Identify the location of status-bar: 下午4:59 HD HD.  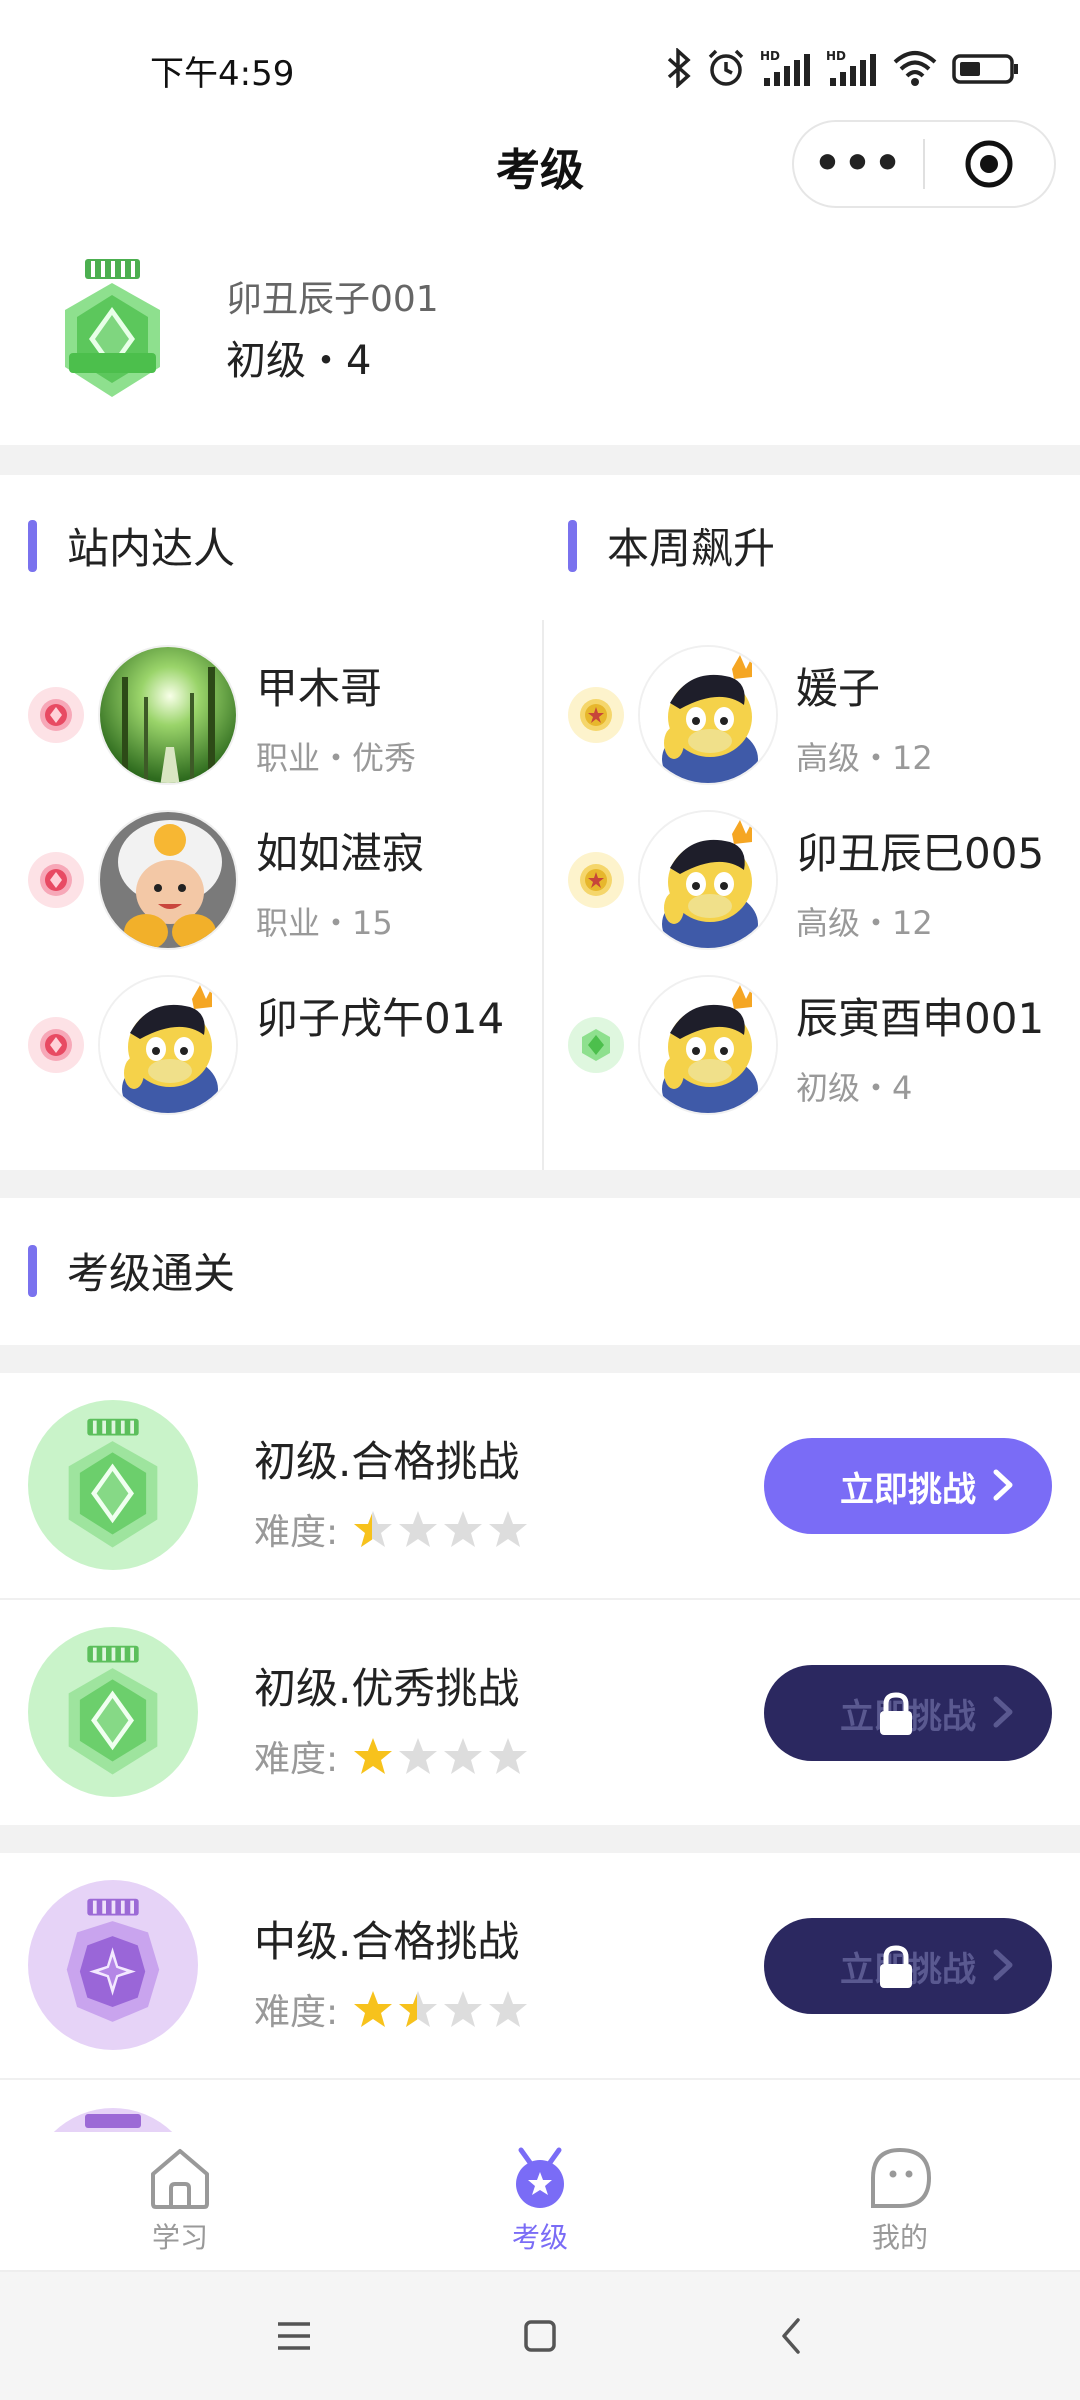
(540, 60).